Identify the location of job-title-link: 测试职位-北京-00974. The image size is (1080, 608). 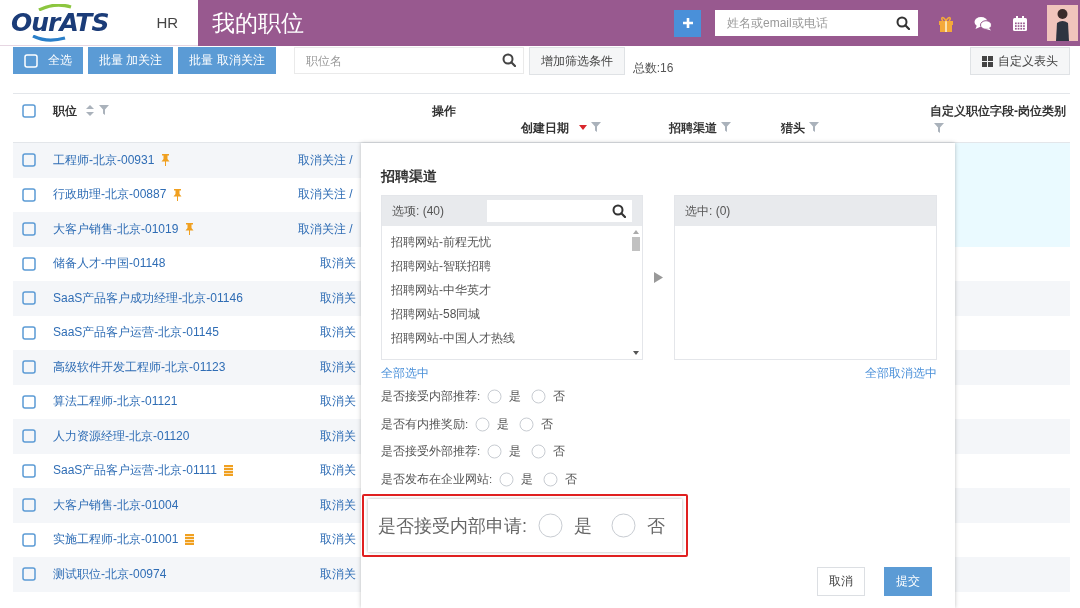
(110, 574).